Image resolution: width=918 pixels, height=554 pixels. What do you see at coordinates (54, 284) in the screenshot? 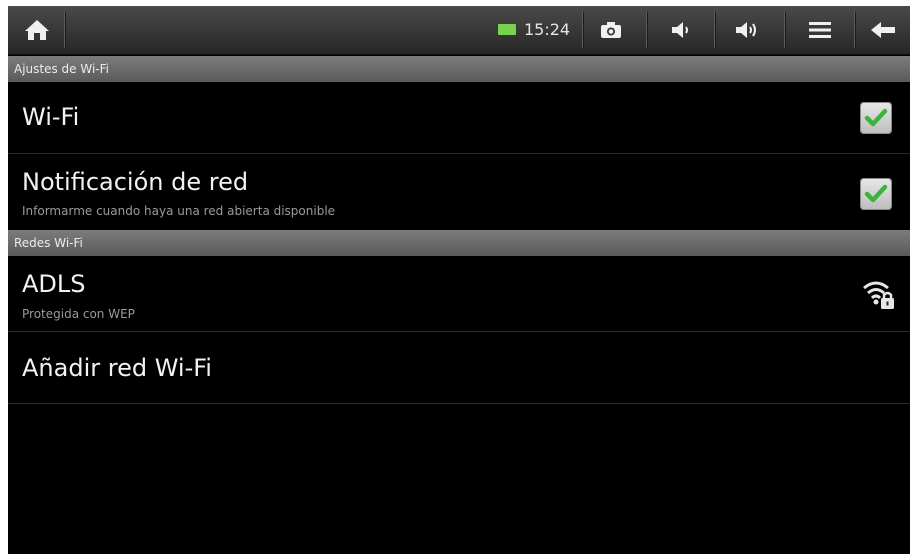
I see `network-name: ADLS` at bounding box center [54, 284].